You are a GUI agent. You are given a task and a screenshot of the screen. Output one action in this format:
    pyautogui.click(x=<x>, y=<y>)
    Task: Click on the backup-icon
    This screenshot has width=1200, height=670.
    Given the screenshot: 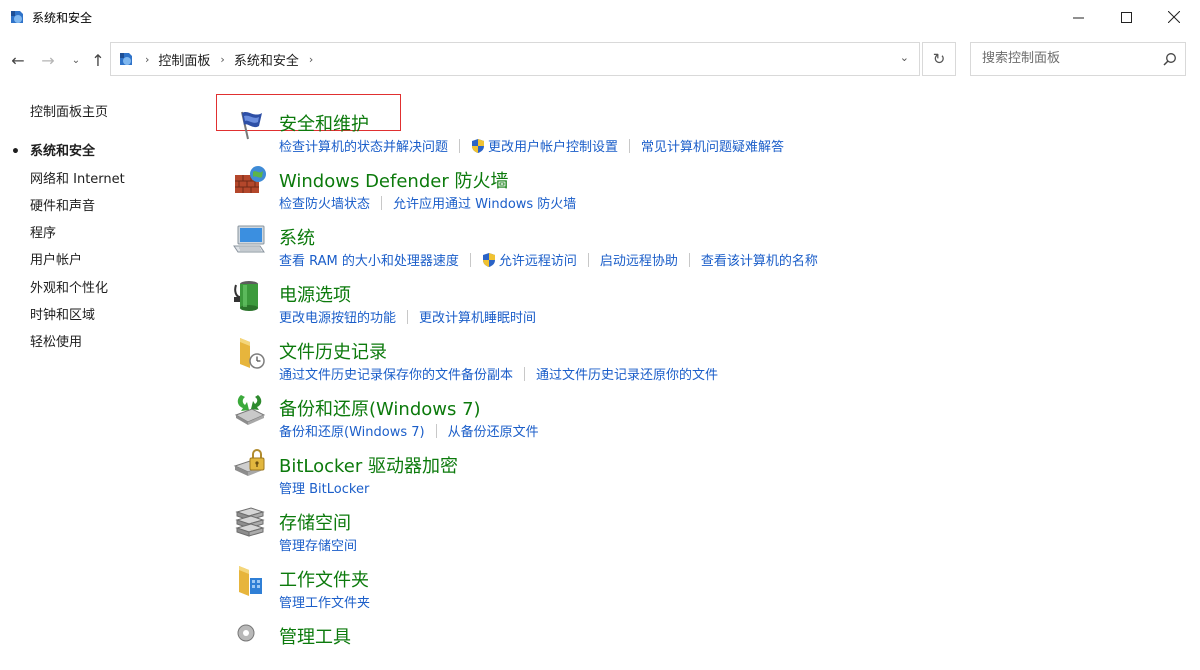 What is the action you would take?
    pyautogui.click(x=250, y=410)
    